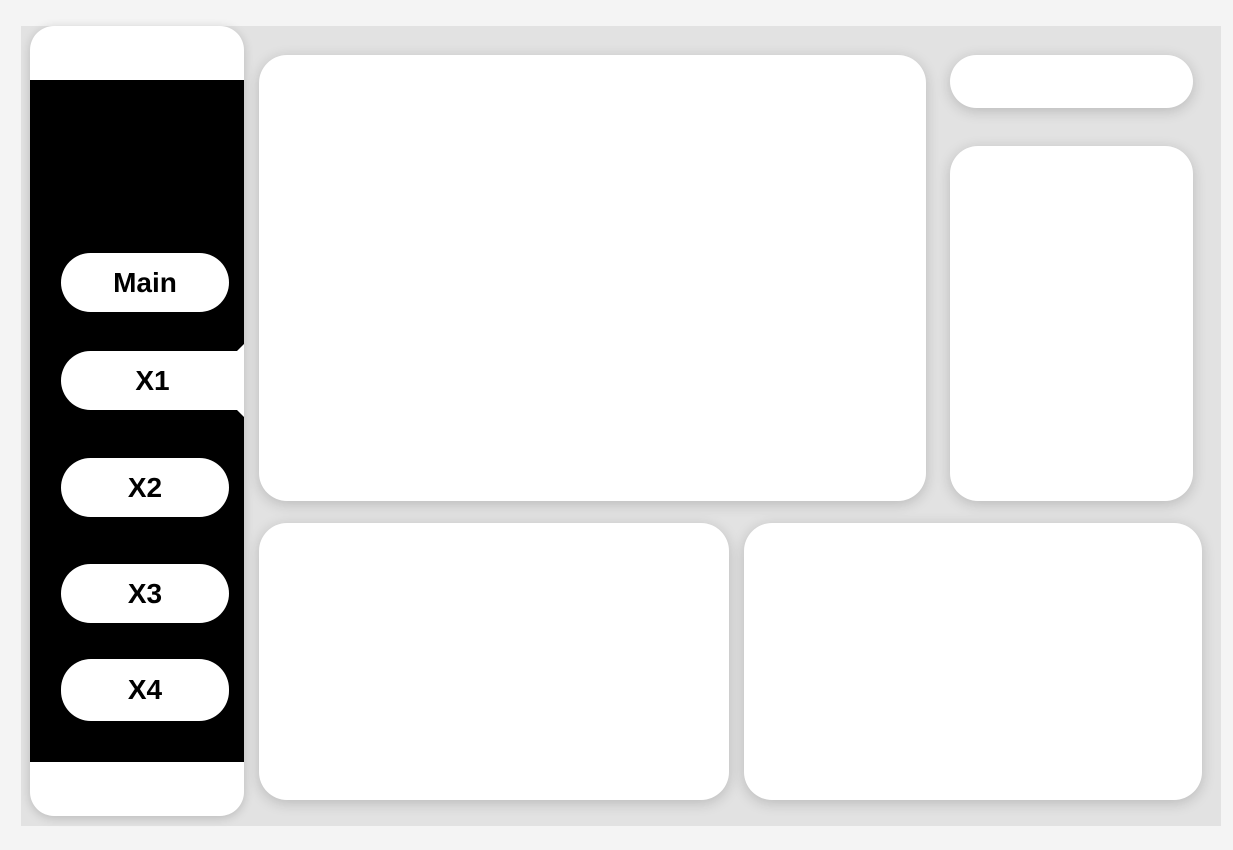 This screenshot has height=850, width=1233. Describe the element at coordinates (145, 282) in the screenshot. I see `sidebar-item-main: Main` at that location.